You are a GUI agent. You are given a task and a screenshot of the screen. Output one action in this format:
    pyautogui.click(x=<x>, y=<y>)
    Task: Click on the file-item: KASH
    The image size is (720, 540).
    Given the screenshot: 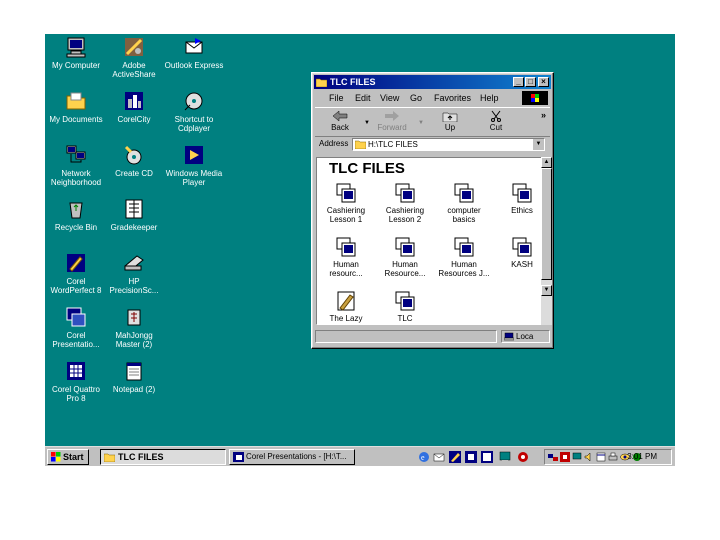 What is the action you would take?
    pyautogui.click(x=517, y=252)
    